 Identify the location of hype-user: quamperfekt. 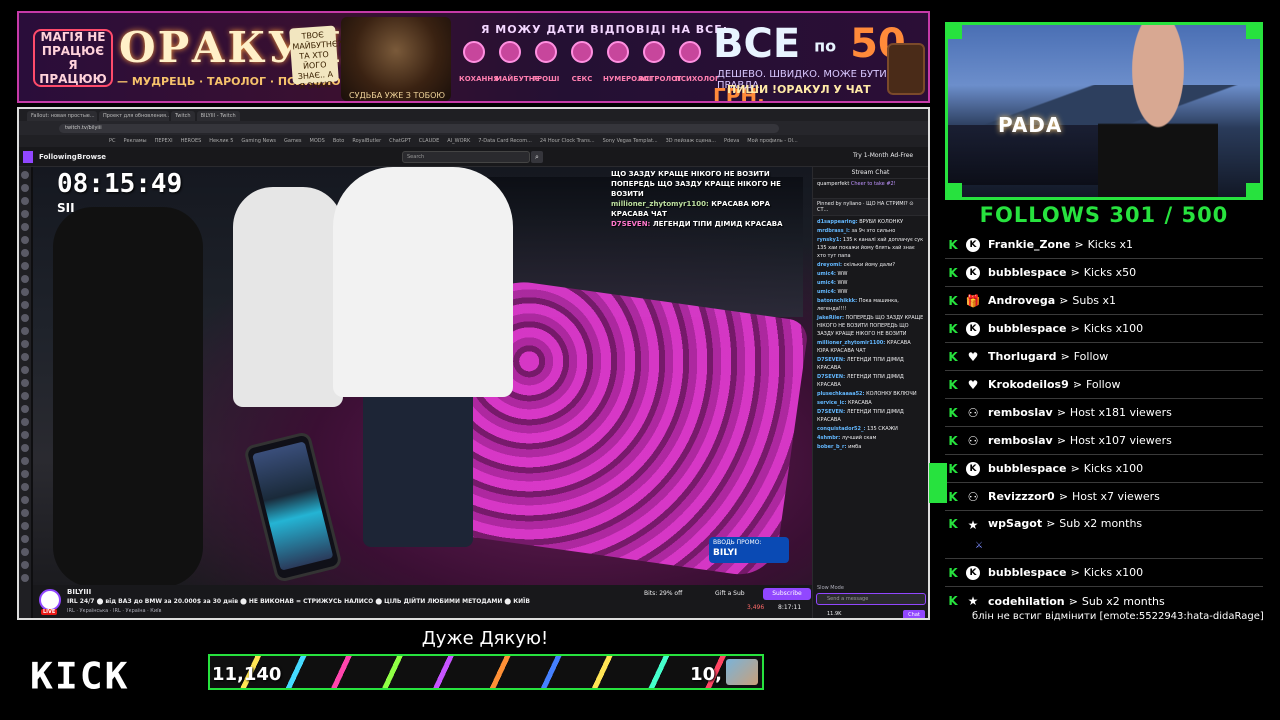
(833, 184).